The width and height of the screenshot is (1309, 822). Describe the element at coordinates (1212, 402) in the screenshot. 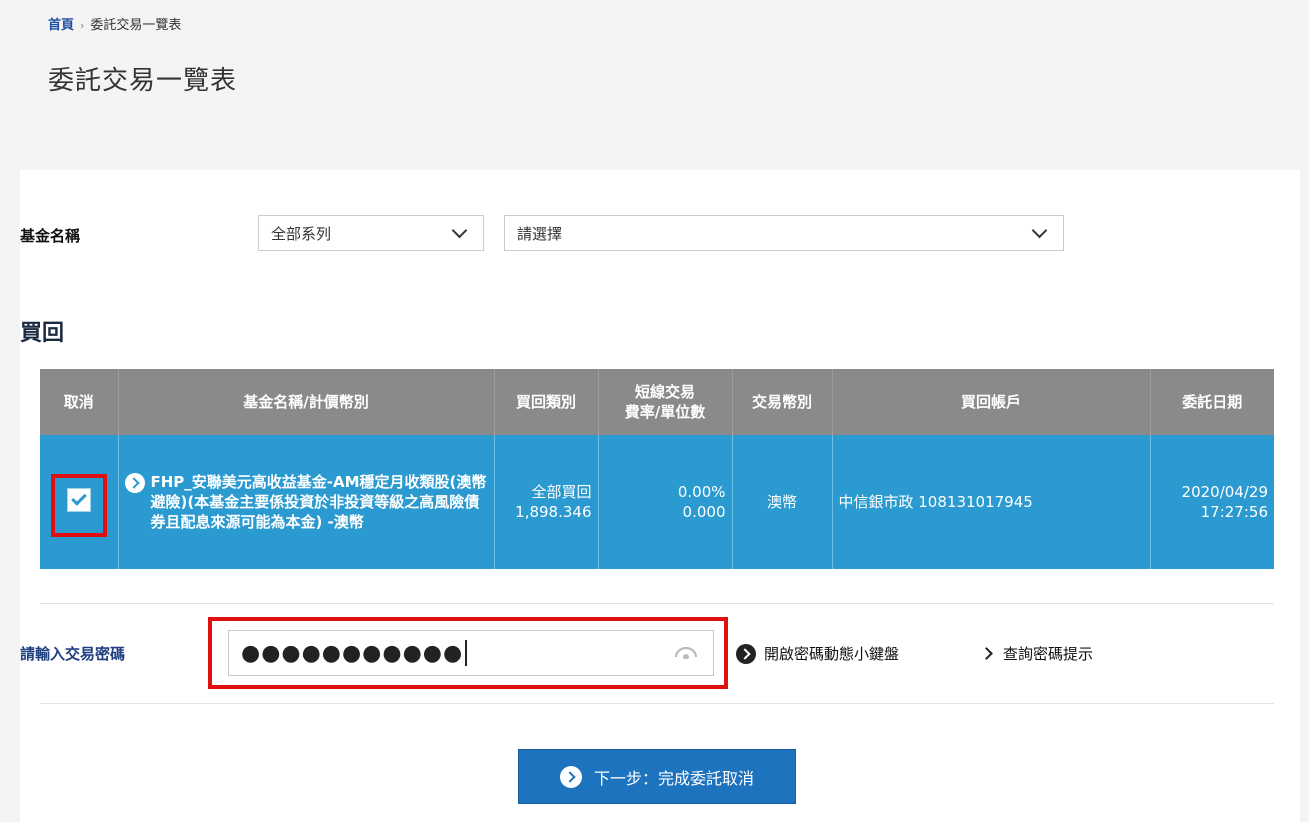

I see `header-date: 委託日期` at that location.